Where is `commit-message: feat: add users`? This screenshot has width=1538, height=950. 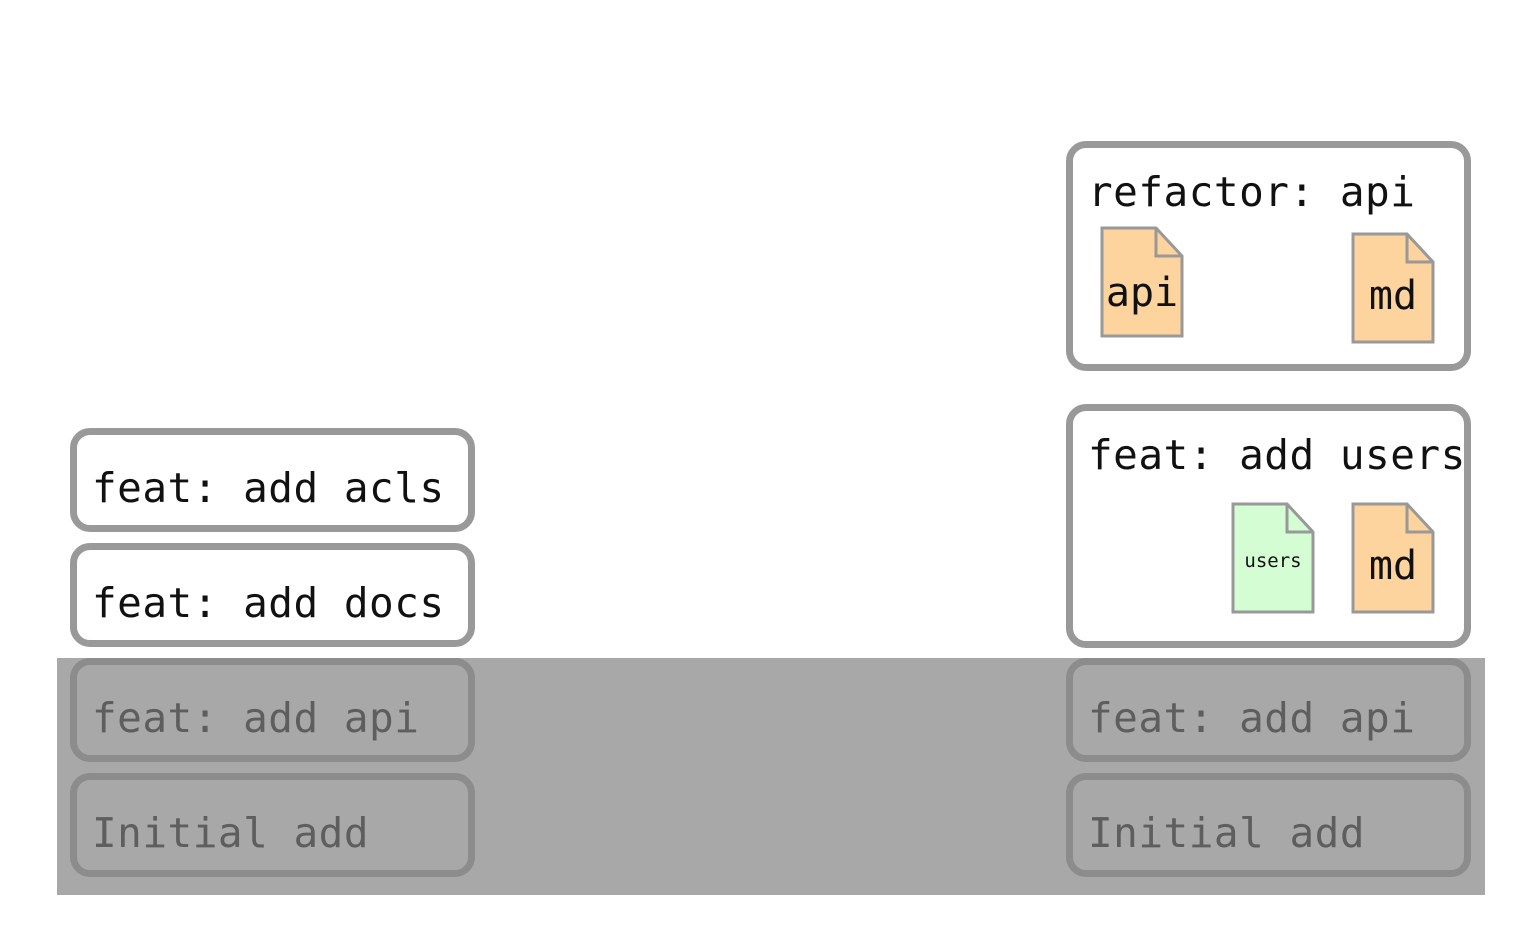 commit-message: feat: add users is located at coordinates (1277, 455).